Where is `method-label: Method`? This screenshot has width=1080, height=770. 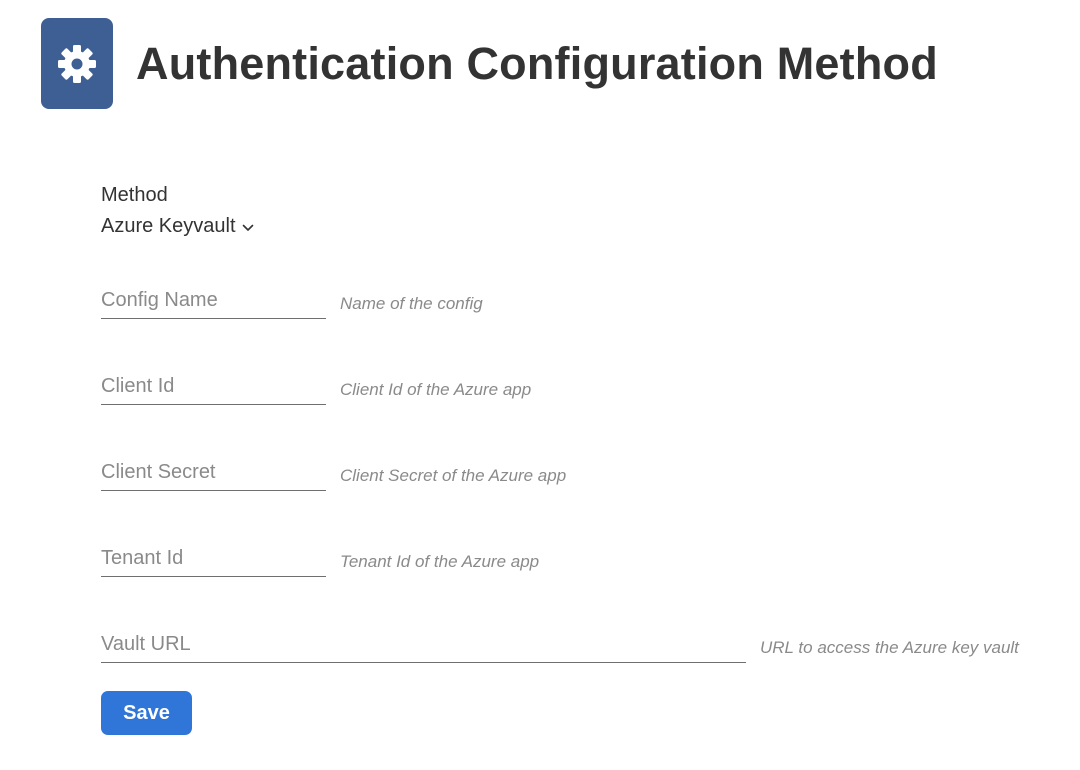
method-label: Method is located at coordinates (134, 195).